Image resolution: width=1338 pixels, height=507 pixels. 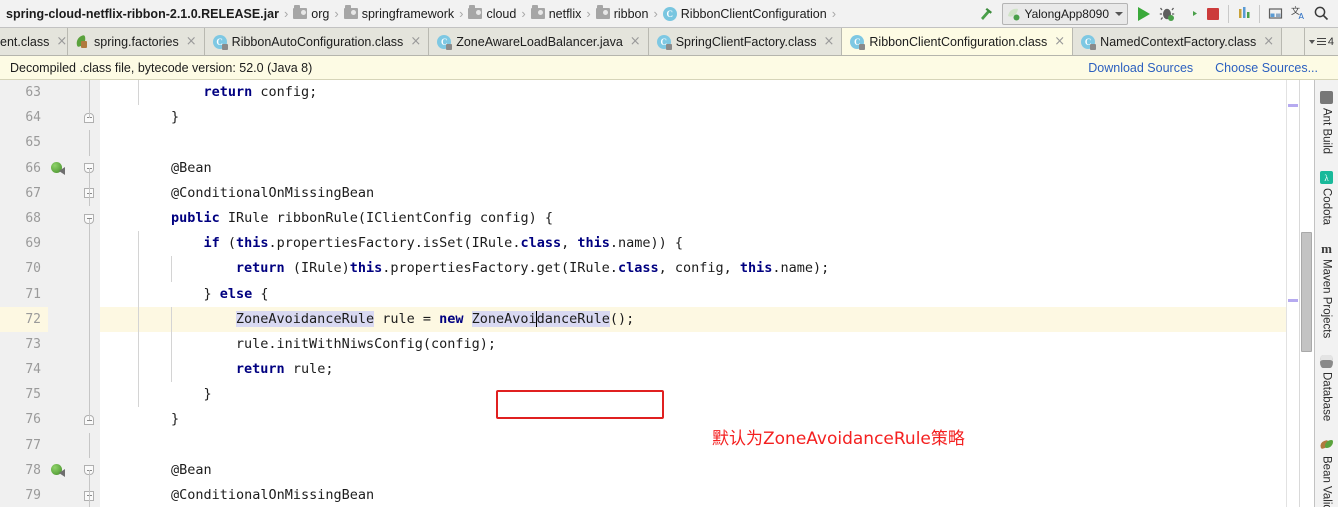 What do you see at coordinates (34, 41) in the screenshot?
I see `editor-tab-ent-class: ent.class ×` at bounding box center [34, 41].